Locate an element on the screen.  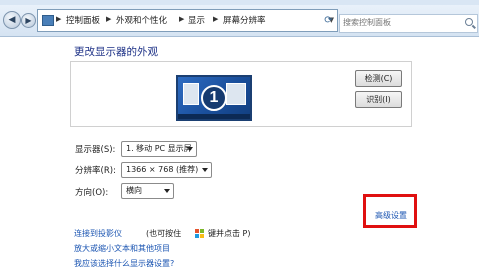
taskbar-thumbnail is located at coordinates (214, 116).